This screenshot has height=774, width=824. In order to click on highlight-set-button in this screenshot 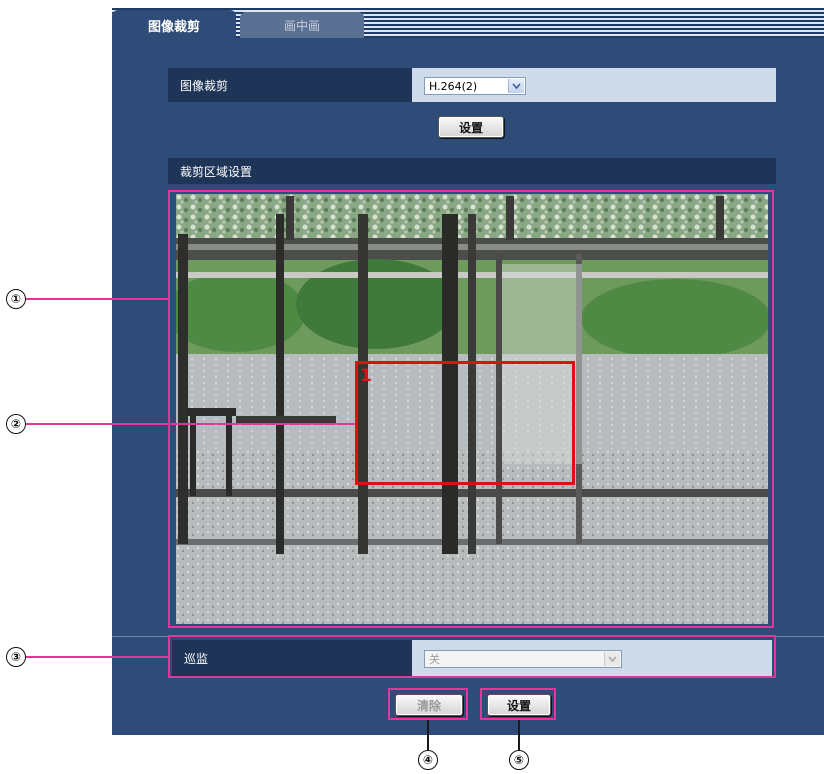, I will do `click(518, 704)`.